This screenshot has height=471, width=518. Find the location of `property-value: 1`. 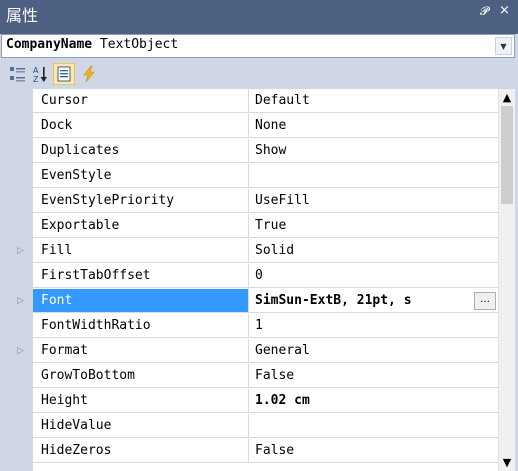

property-value: 1 is located at coordinates (373, 326).